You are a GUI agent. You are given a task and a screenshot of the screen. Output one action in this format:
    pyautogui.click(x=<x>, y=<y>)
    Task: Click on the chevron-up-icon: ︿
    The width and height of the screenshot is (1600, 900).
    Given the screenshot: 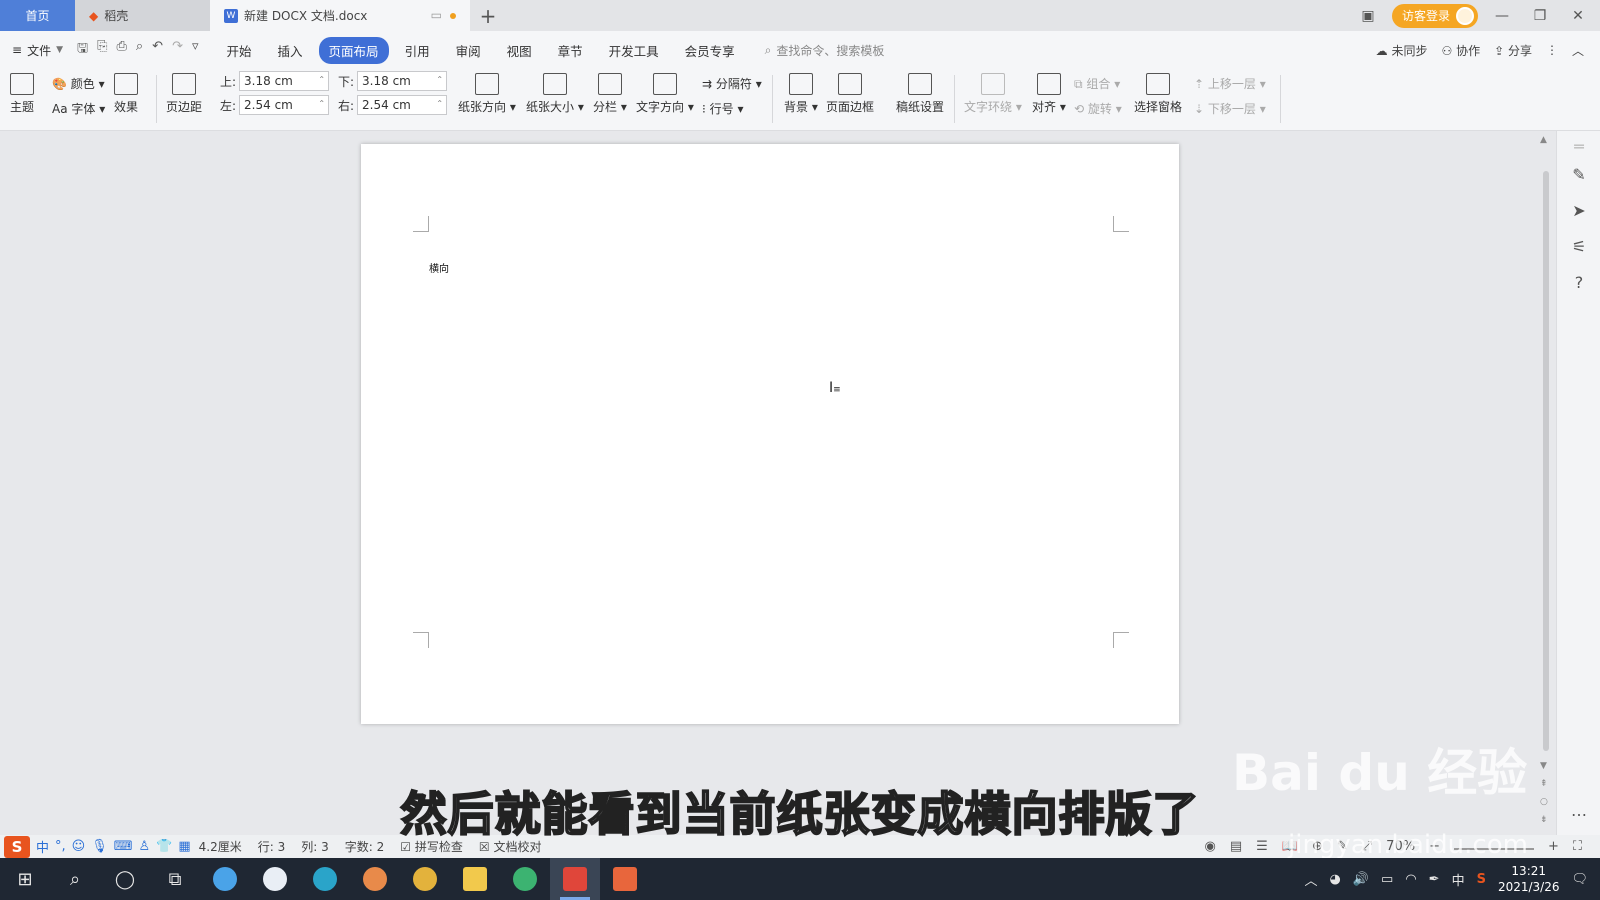 What is the action you would take?
    pyautogui.click(x=1310, y=879)
    